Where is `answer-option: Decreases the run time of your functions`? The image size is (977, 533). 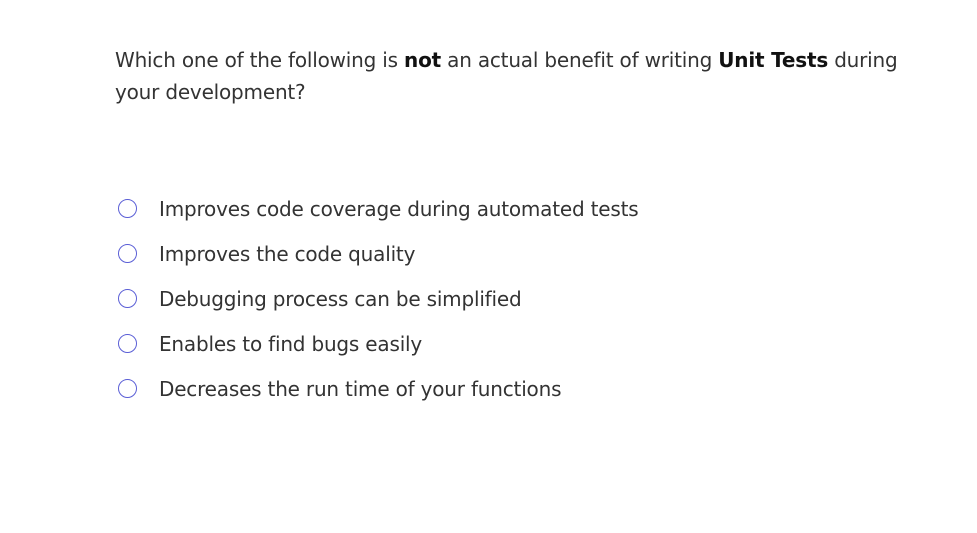
answer-option: Decreases the run time of your functions is located at coordinates (378, 388).